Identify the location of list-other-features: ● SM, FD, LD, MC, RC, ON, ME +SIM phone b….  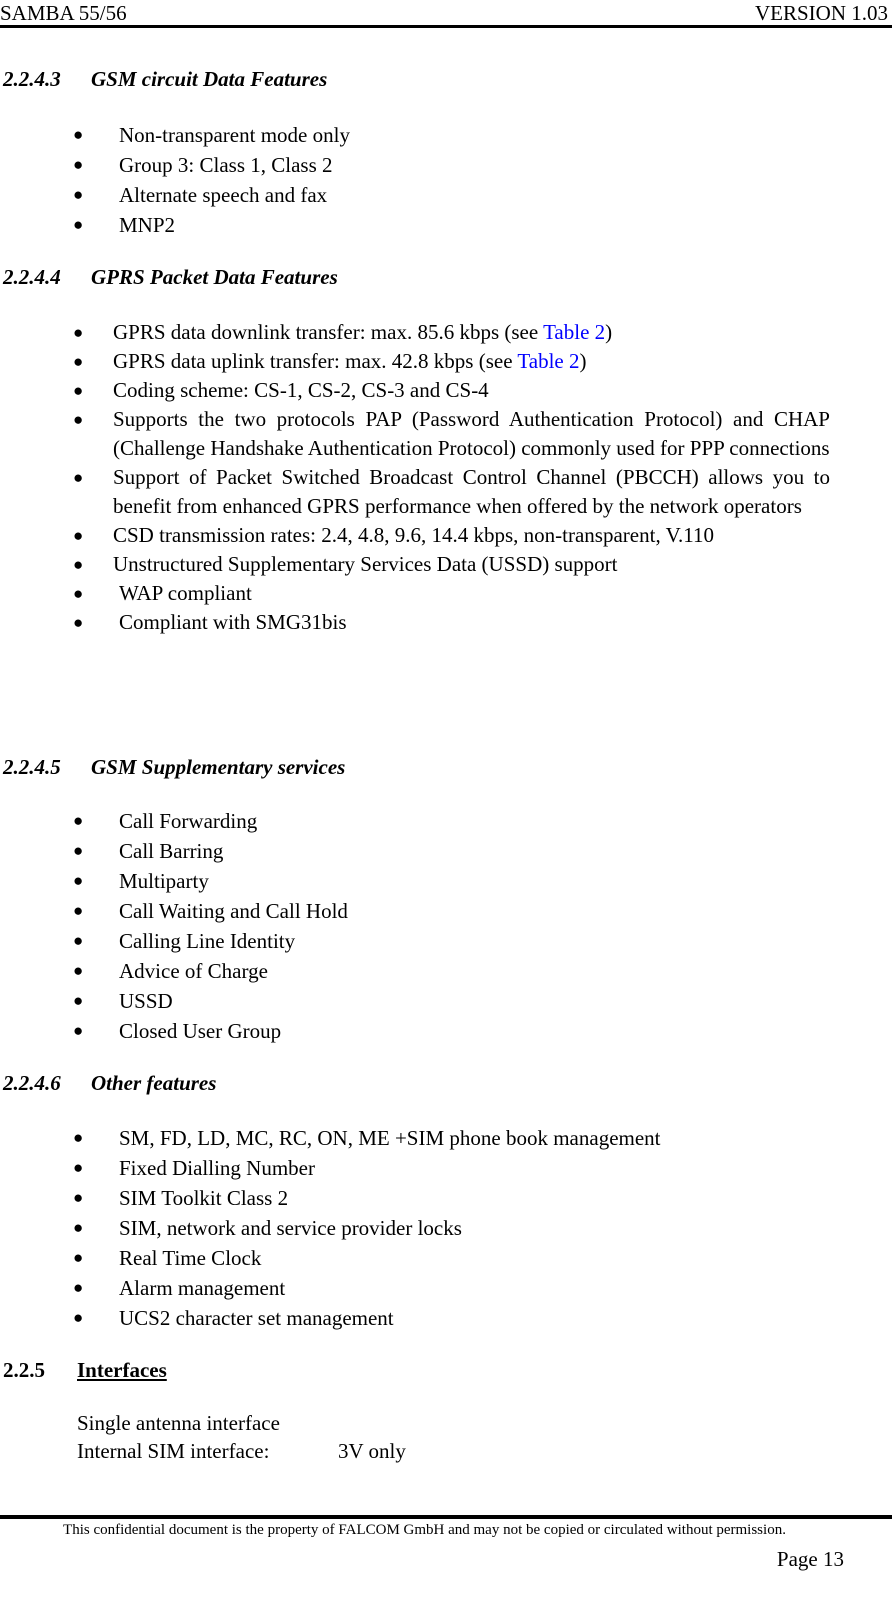
(367, 1228).